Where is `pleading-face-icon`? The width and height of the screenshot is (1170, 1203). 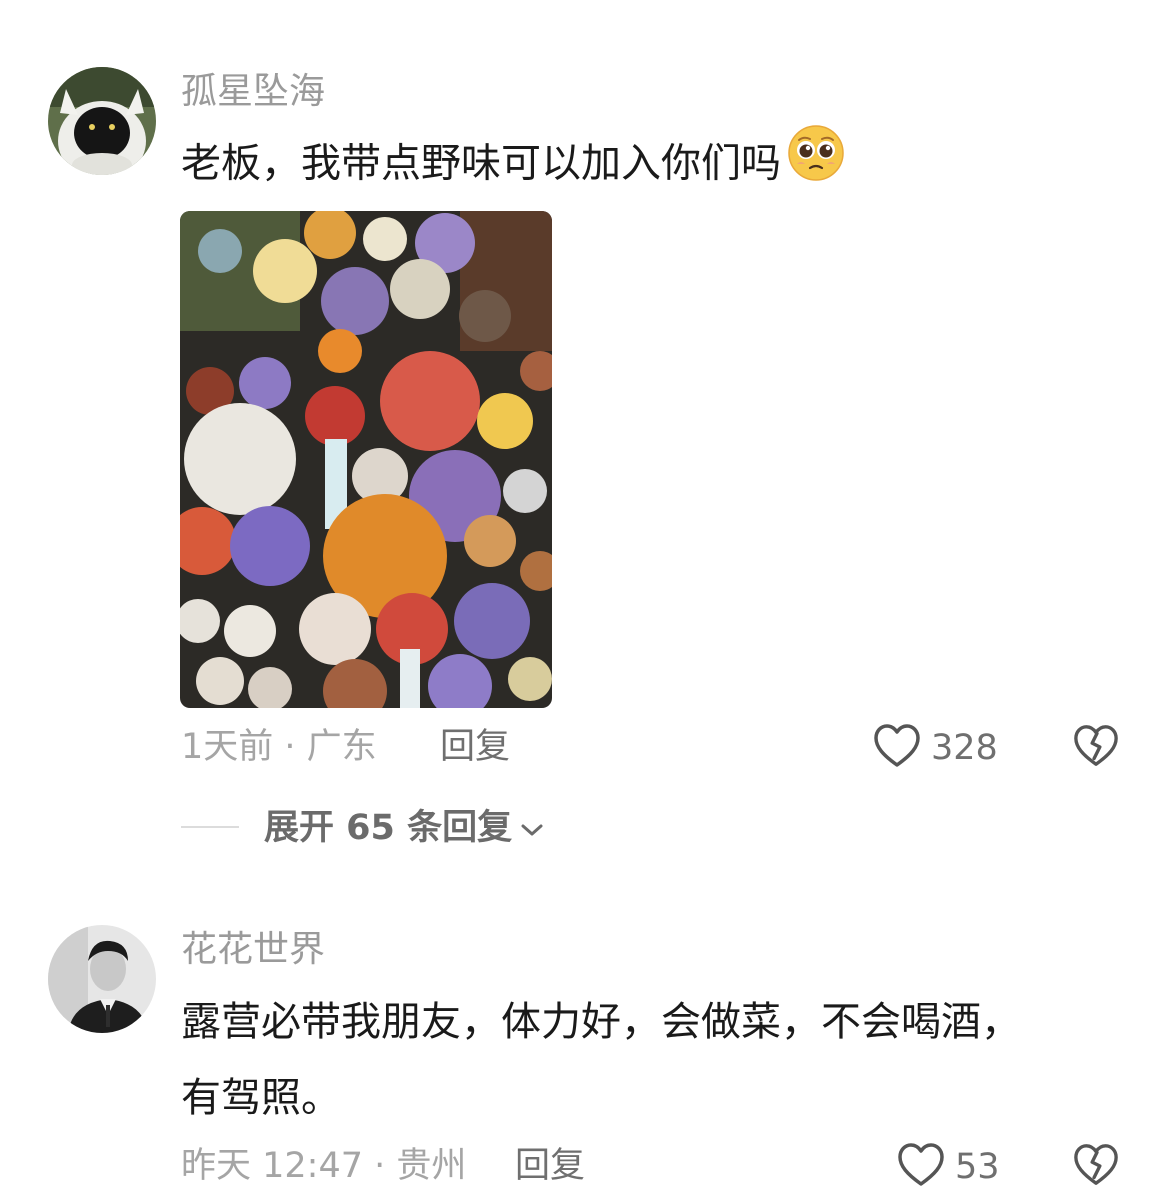
pleading-face-icon is located at coordinates (816, 165).